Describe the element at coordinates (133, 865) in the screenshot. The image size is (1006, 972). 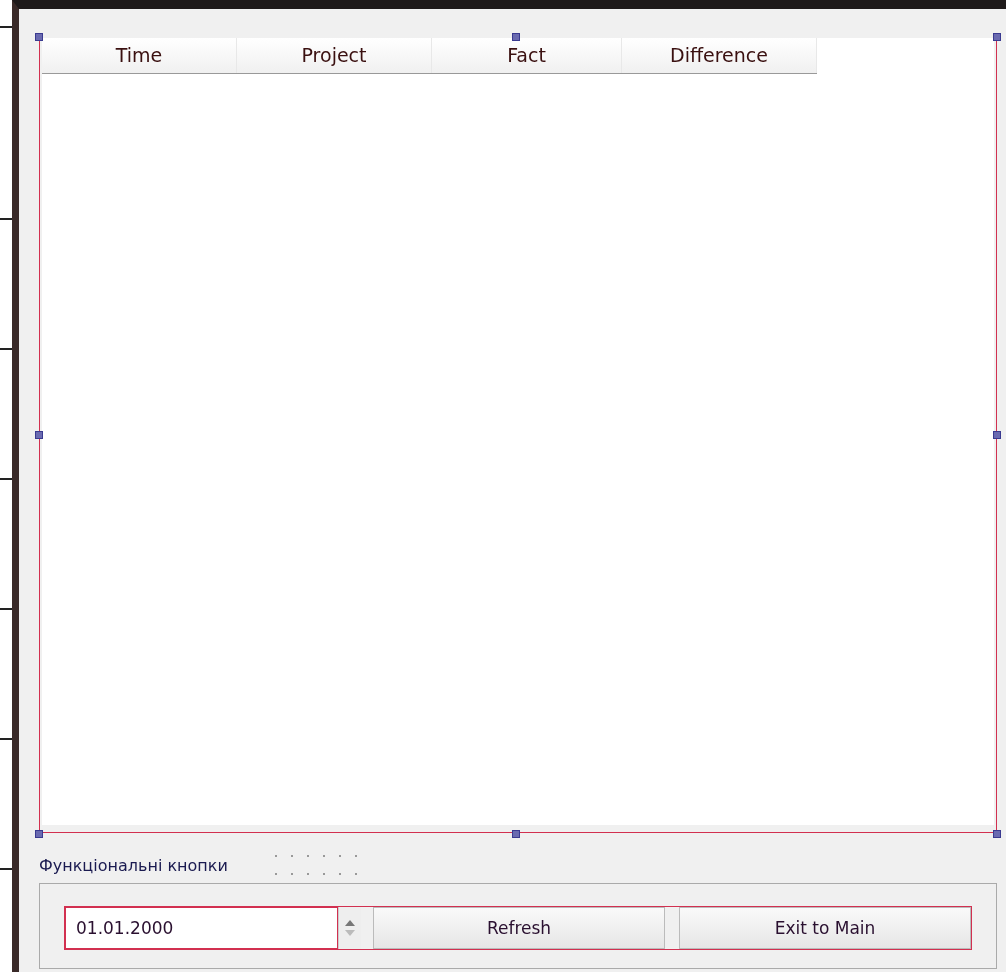
I see `group-box-title: Функціональні кнопки` at that location.